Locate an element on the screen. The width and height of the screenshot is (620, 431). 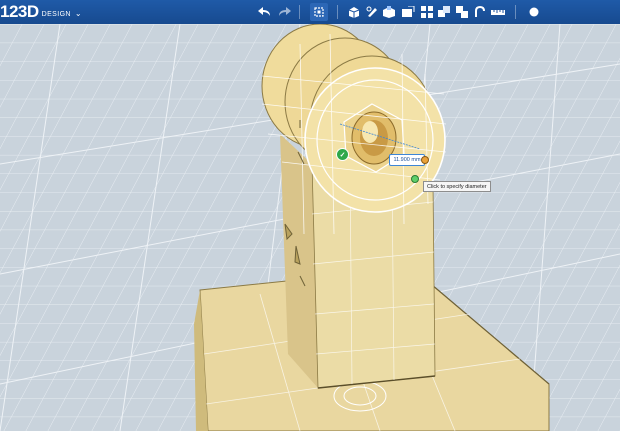
transform-button is located at coordinates (319, 12).